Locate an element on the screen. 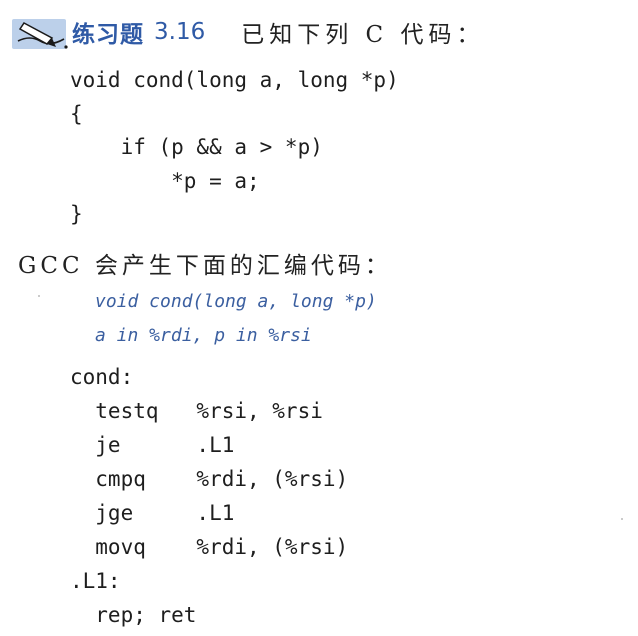  asm-comment-signature: void cond(long a, long *p) is located at coordinates (236, 301).